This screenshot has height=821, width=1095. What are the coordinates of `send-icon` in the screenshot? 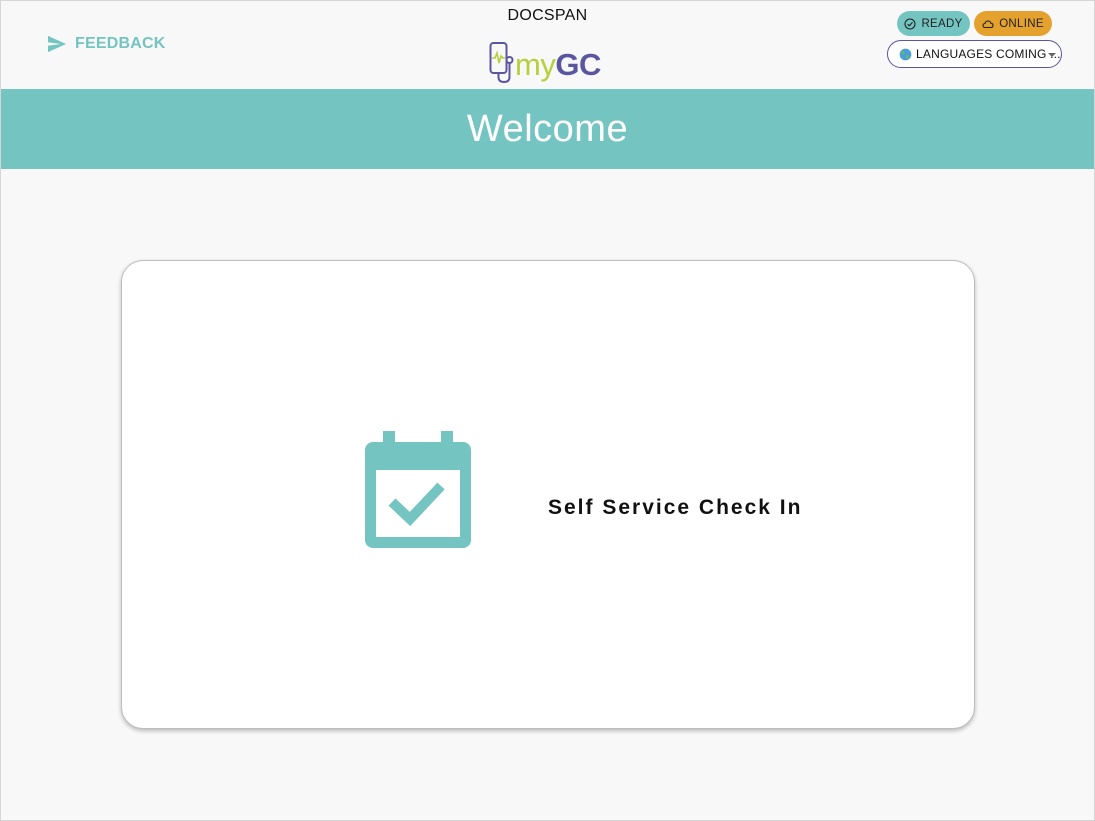 It's located at (57, 44).